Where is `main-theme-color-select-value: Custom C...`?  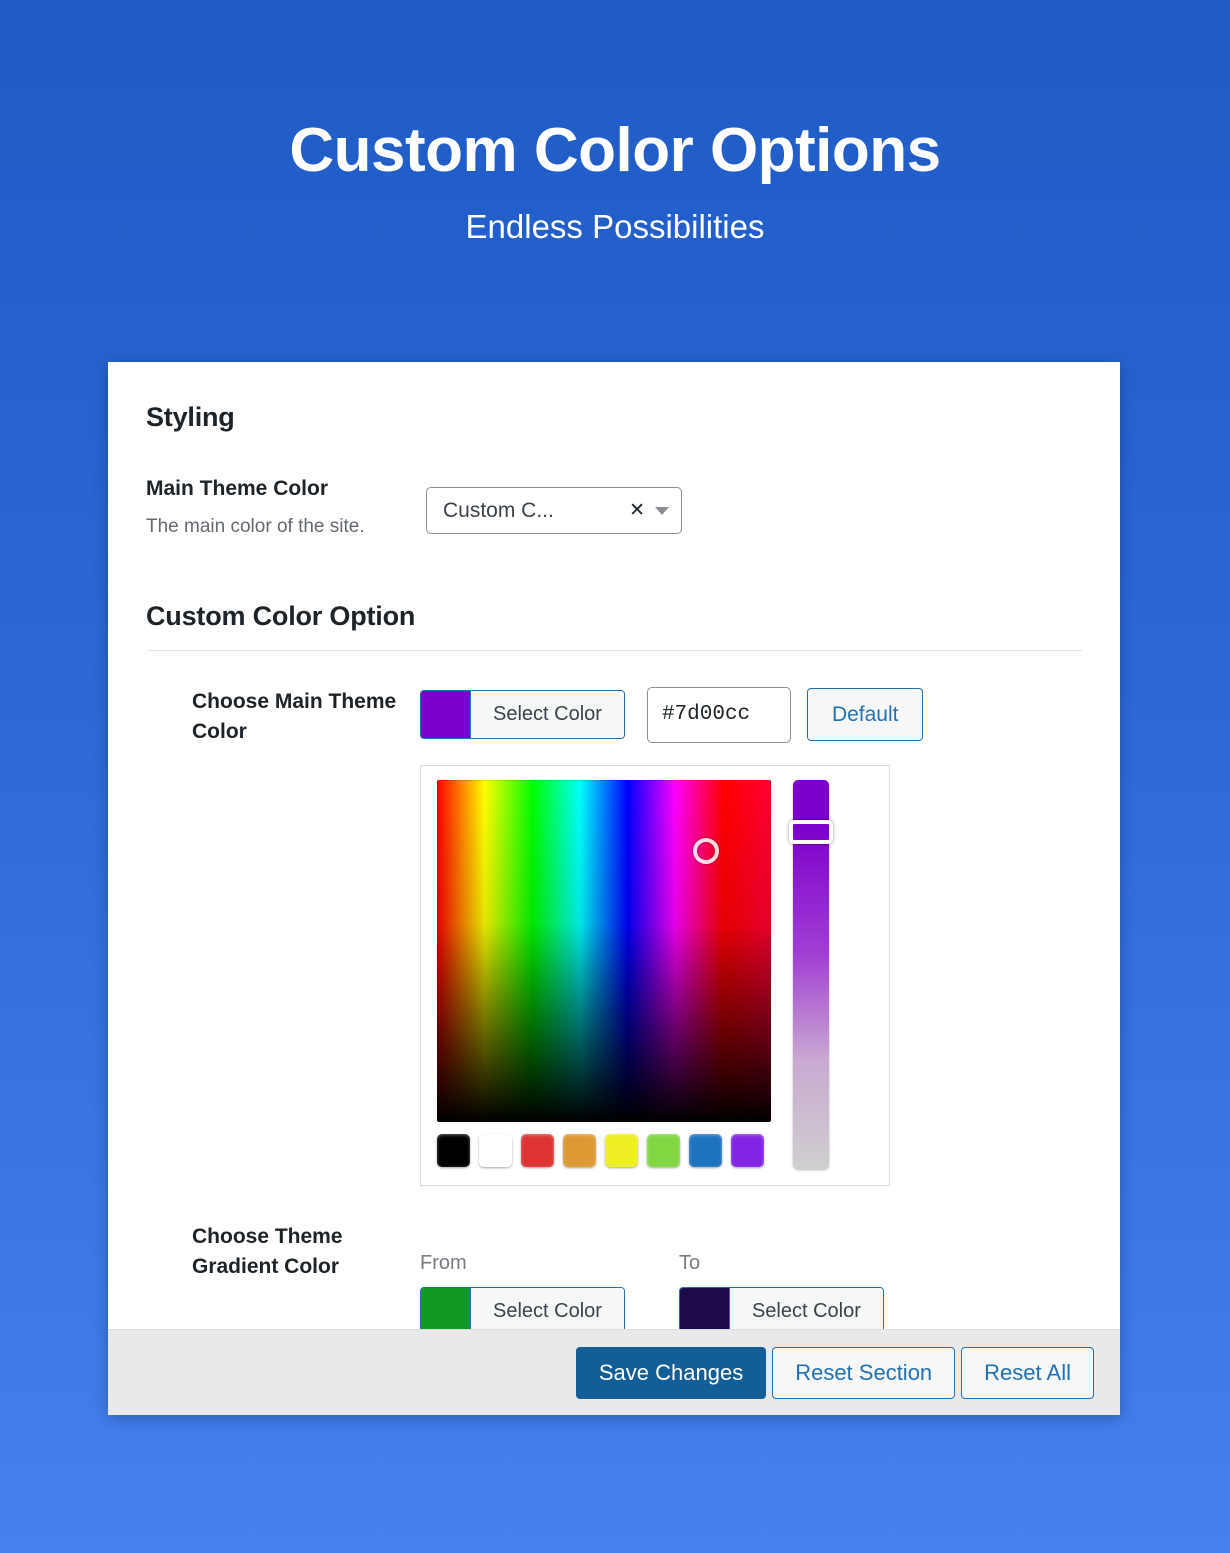
main-theme-color-select-value: Custom C... is located at coordinates (498, 510).